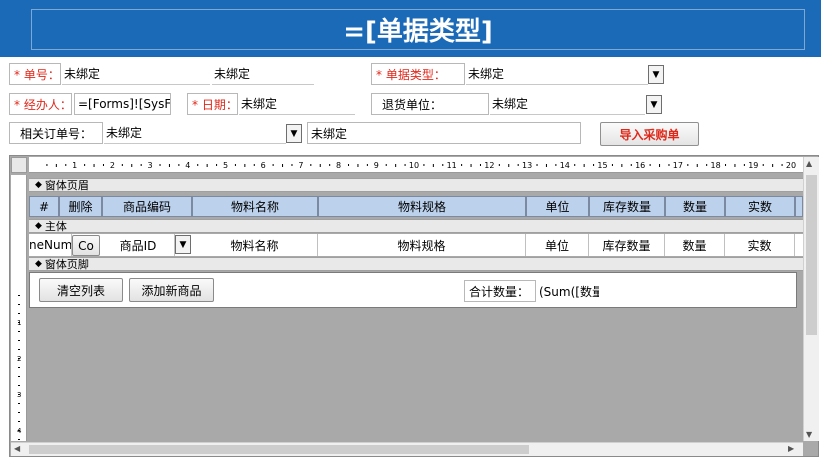  I want to click on return-unit-select: 未绑定, so click(567, 104).